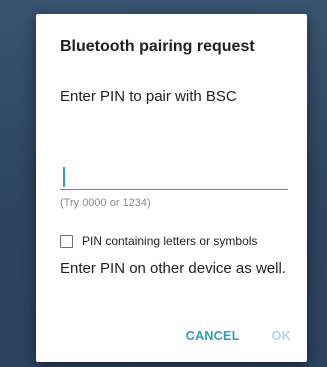 The width and height of the screenshot is (327, 367). I want to click on pin-hint: (Try 0000 or 1234), so click(105, 203).